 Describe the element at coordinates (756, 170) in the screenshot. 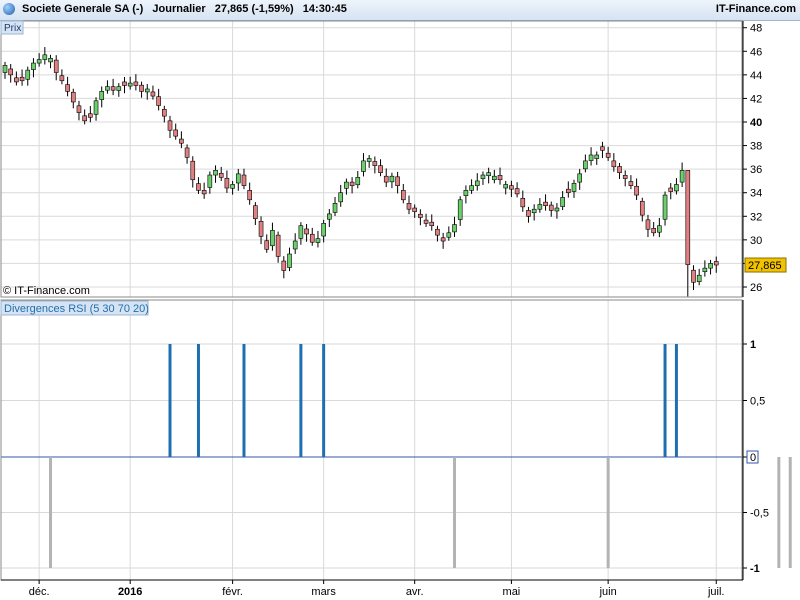

I see `y-tick-label: 36` at that location.